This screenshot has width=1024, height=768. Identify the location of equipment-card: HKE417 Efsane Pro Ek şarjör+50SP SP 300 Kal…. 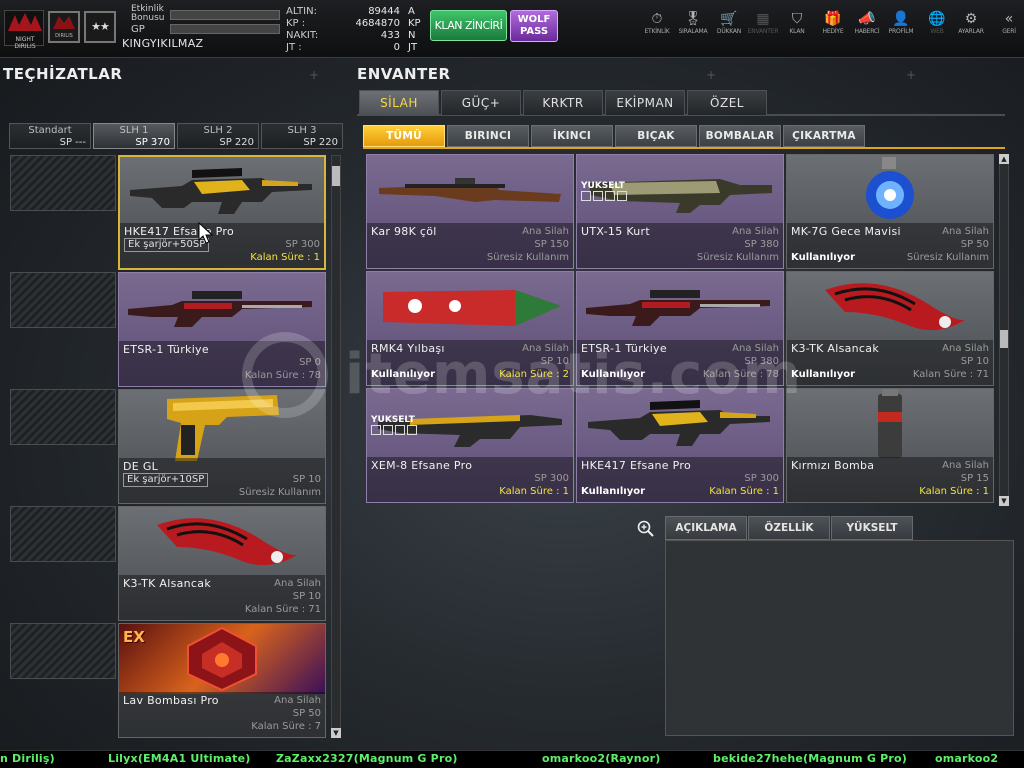
(222, 212).